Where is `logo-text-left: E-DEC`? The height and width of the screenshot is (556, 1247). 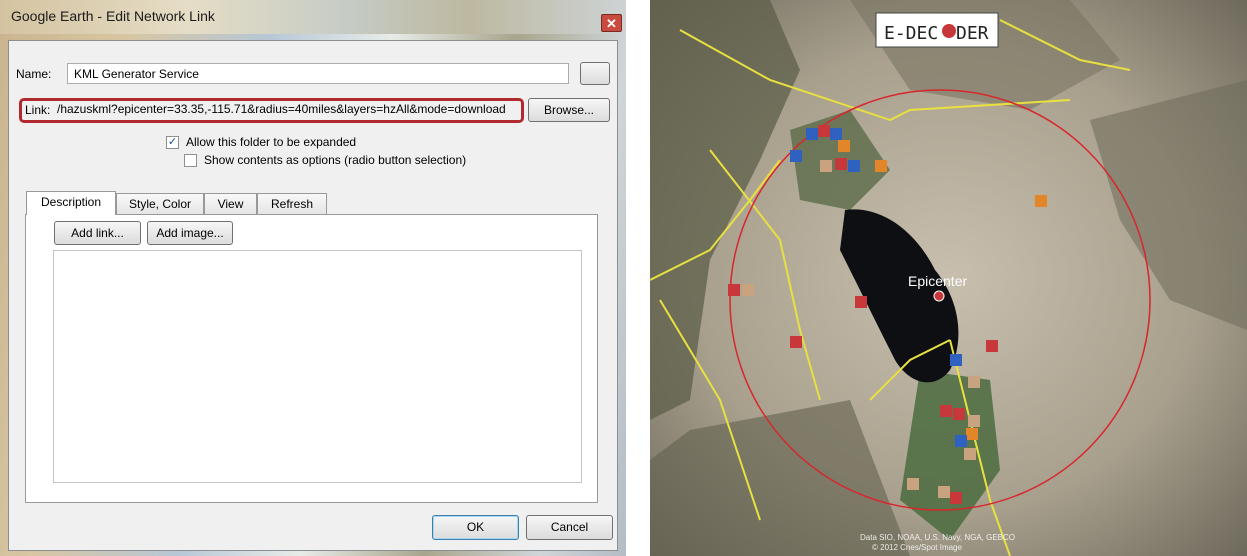
logo-text-left: E-DEC is located at coordinates (911, 33).